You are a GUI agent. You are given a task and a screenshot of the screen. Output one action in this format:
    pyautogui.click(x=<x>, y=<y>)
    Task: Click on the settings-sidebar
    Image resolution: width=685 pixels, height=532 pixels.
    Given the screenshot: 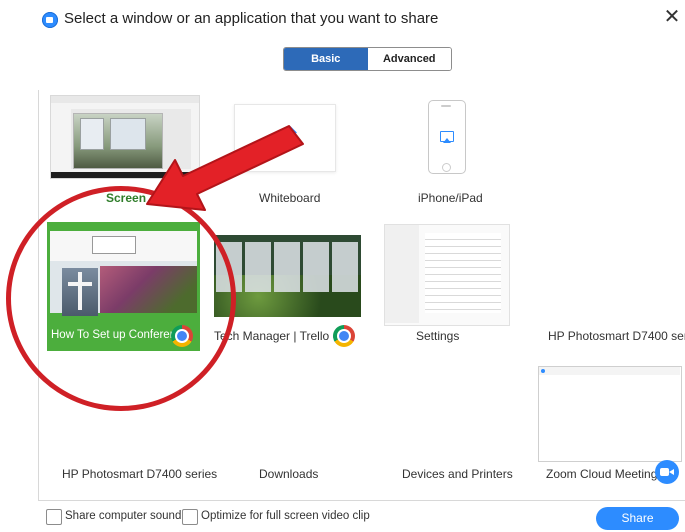 What is the action you would take?
    pyautogui.click(x=402, y=274)
    